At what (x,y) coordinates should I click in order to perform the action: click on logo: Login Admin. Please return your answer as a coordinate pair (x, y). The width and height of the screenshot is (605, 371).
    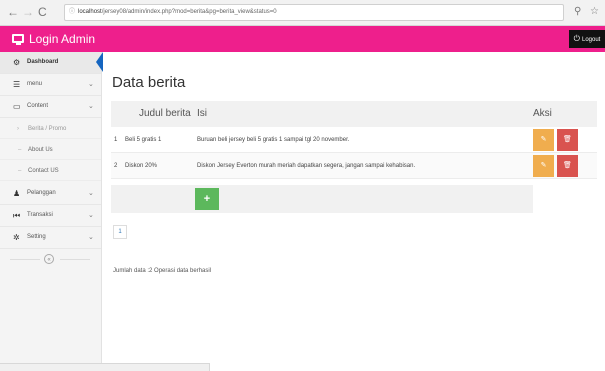
    Looking at the image, I should click on (53, 39).